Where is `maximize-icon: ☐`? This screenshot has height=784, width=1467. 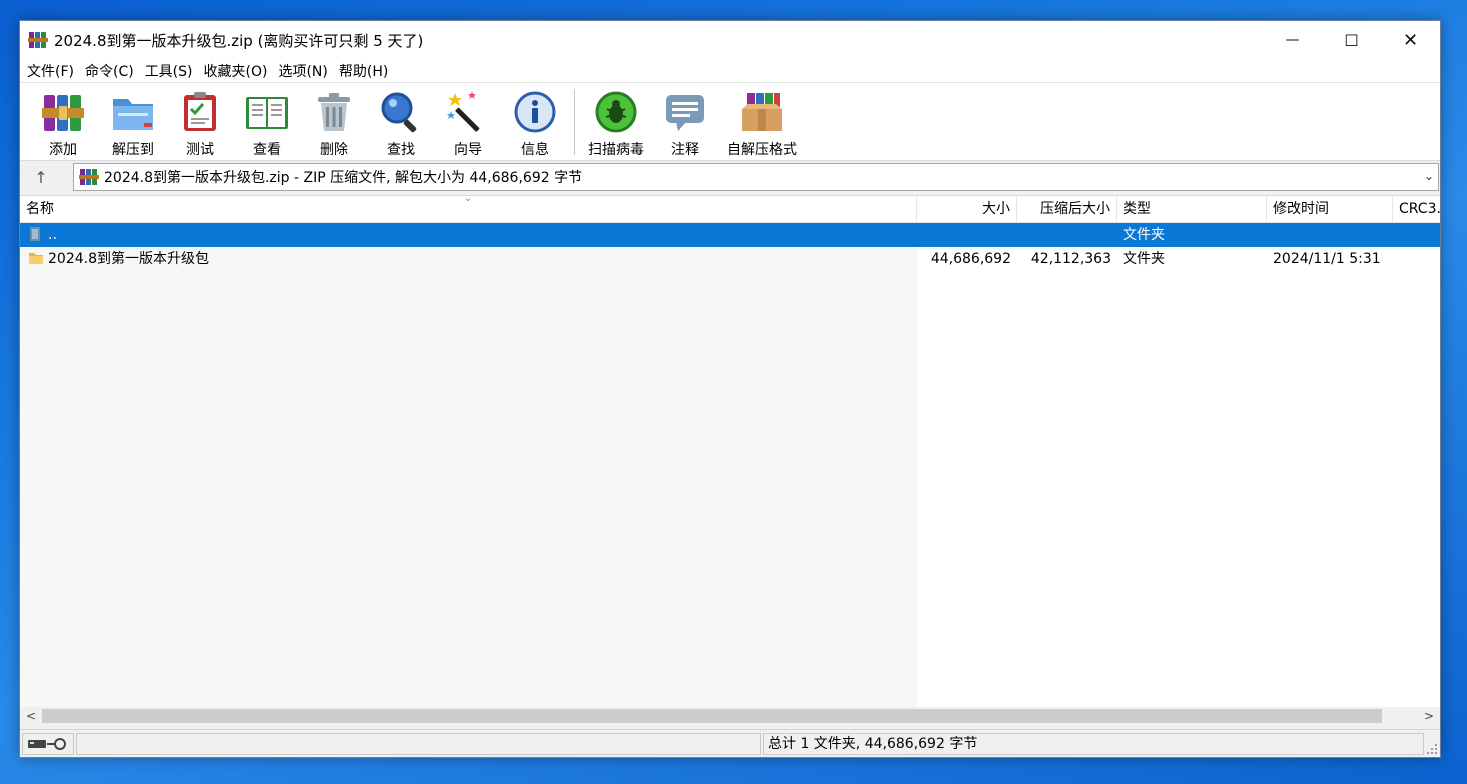
maximize-icon: ☐ is located at coordinates (1351, 40).